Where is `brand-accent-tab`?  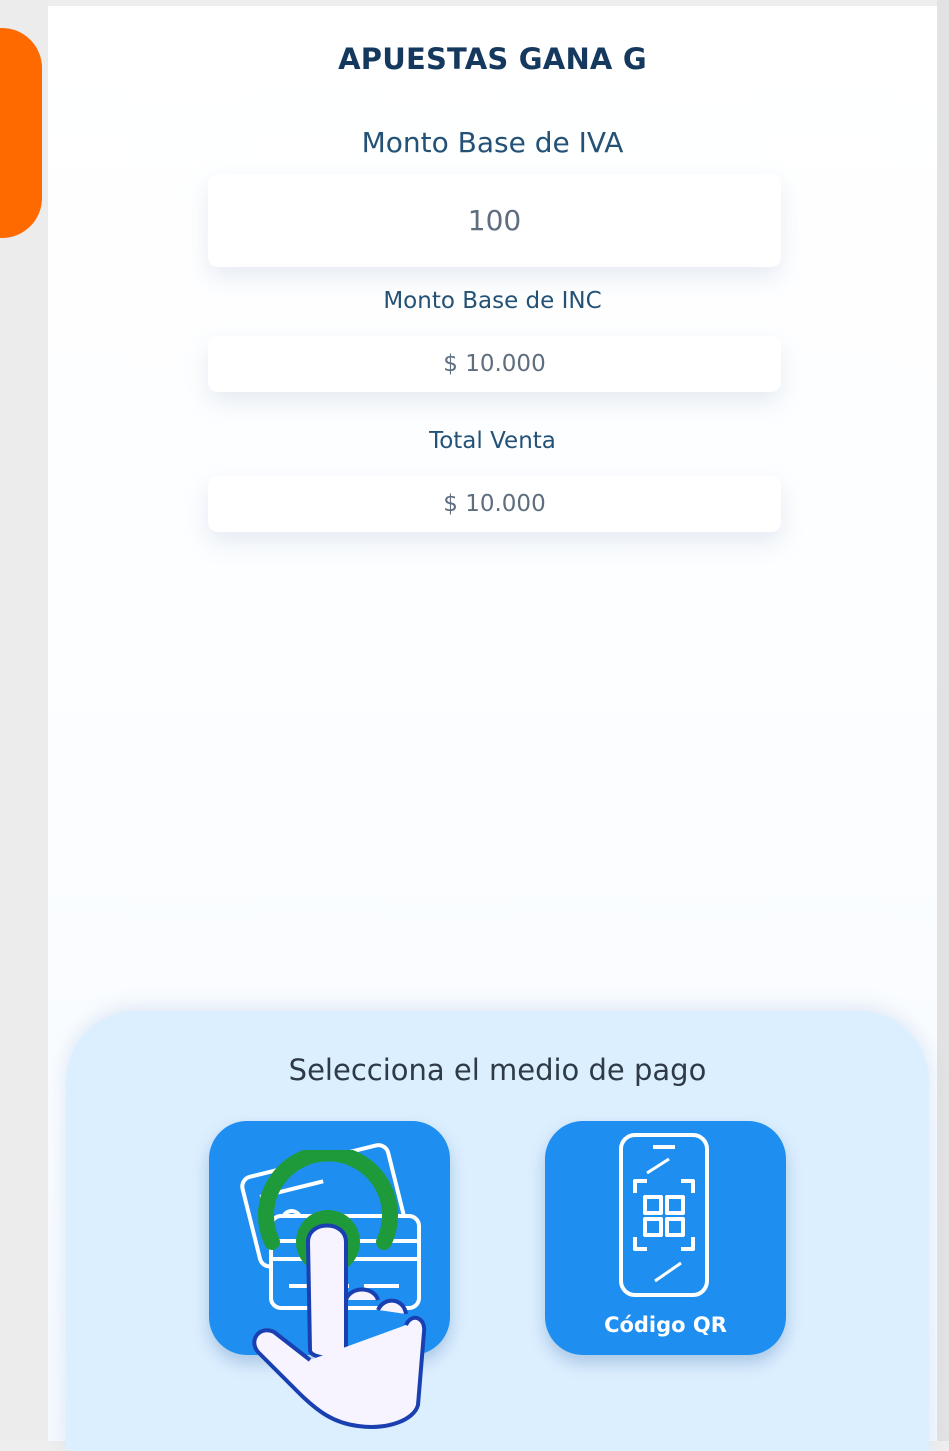 brand-accent-tab is located at coordinates (21, 133).